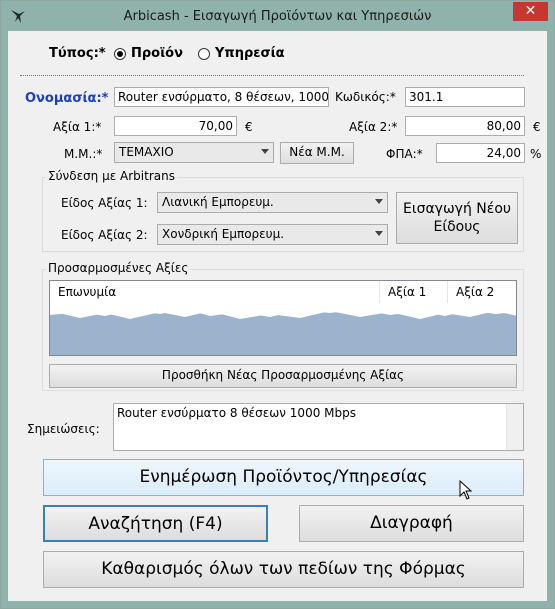 This screenshot has width=555, height=609. Describe the element at coordinates (465, 126) in the screenshot. I see `value2-input: 80,00` at that location.